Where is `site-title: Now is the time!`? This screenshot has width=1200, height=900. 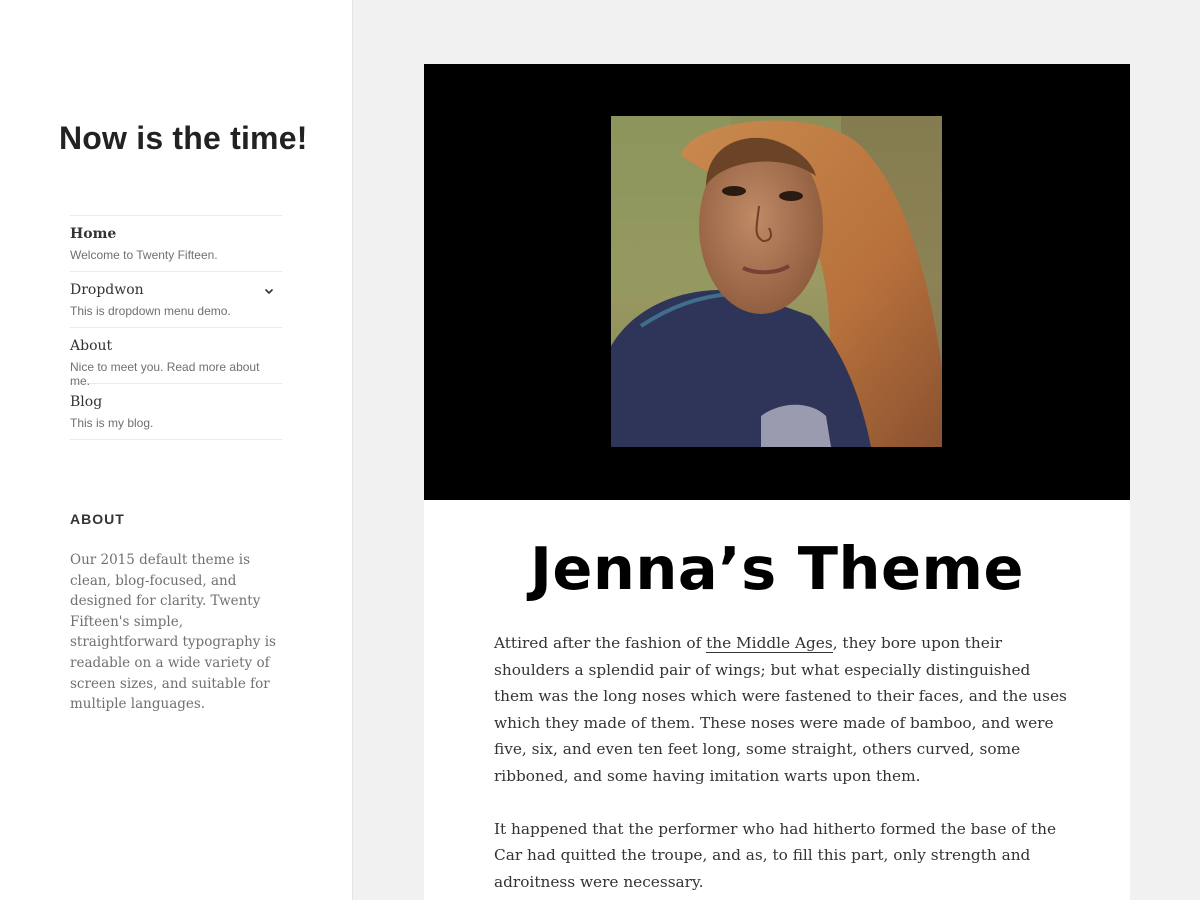
site-title: Now is the time! is located at coordinates (183, 138).